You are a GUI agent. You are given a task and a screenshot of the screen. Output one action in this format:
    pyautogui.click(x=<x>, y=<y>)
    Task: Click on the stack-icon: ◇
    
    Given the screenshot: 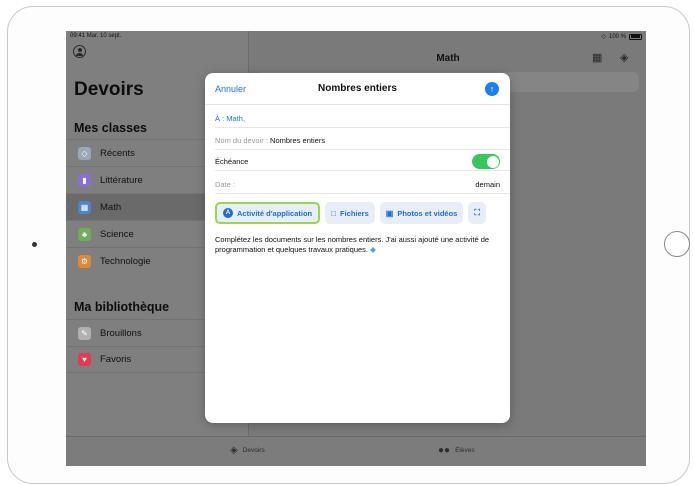 What is the action you would take?
    pyautogui.click(x=84, y=153)
    